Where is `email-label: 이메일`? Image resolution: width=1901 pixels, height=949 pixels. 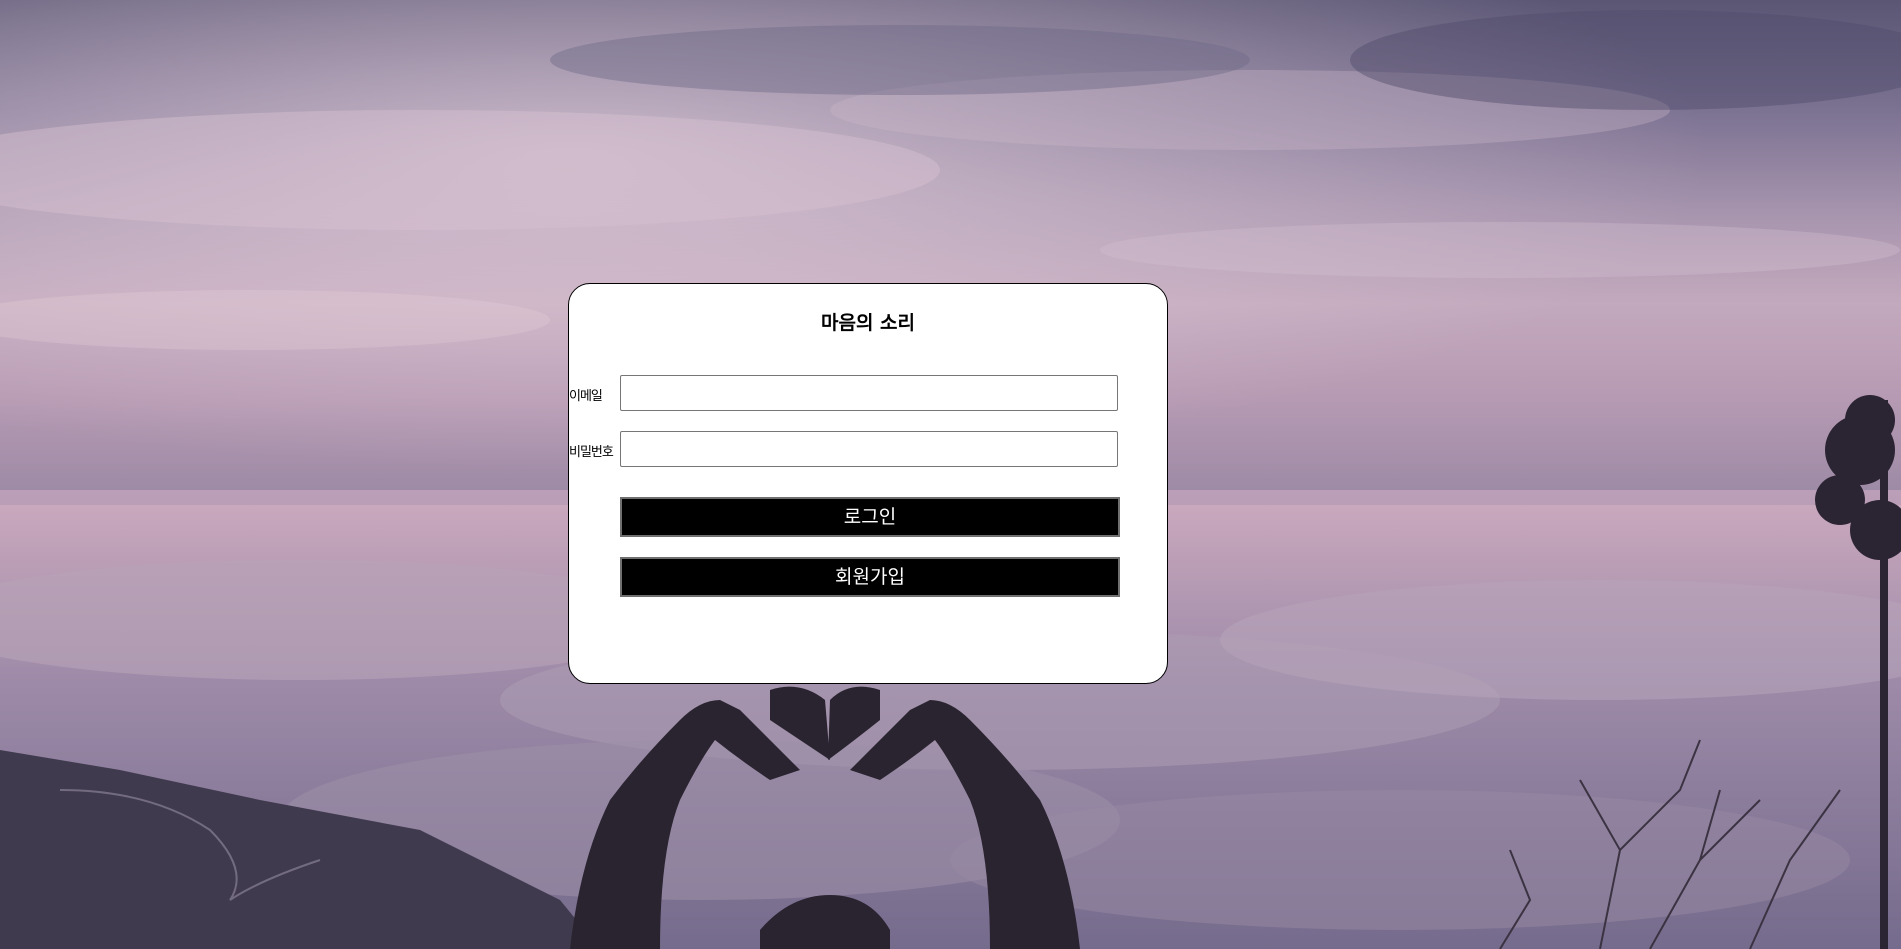 email-label: 이메일 is located at coordinates (586, 396).